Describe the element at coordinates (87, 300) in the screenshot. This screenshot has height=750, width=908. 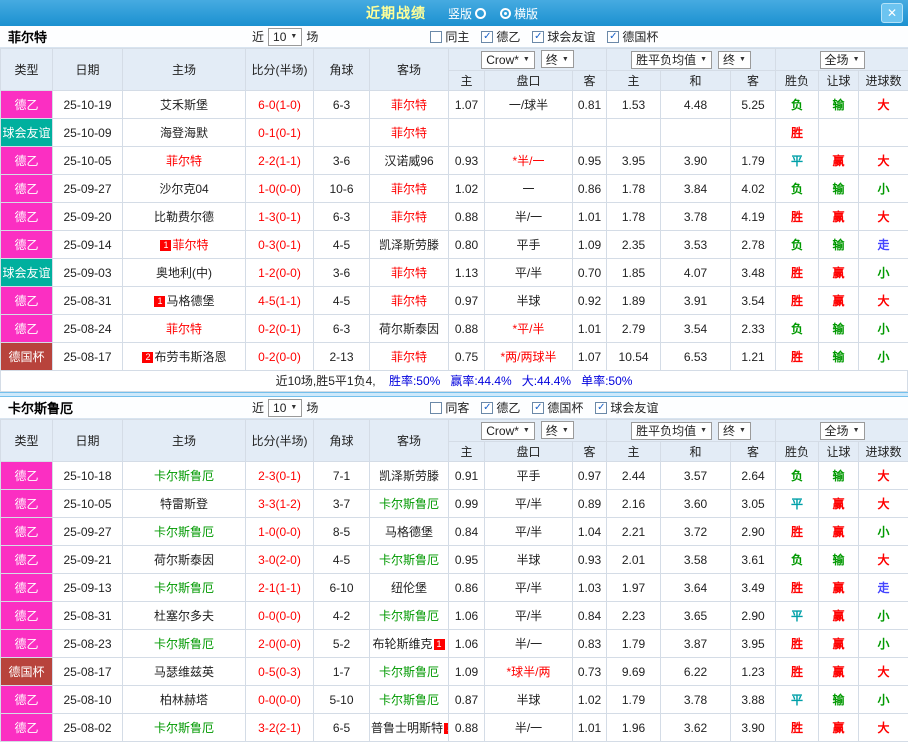
I see `date-cell: 25-08-31` at that location.